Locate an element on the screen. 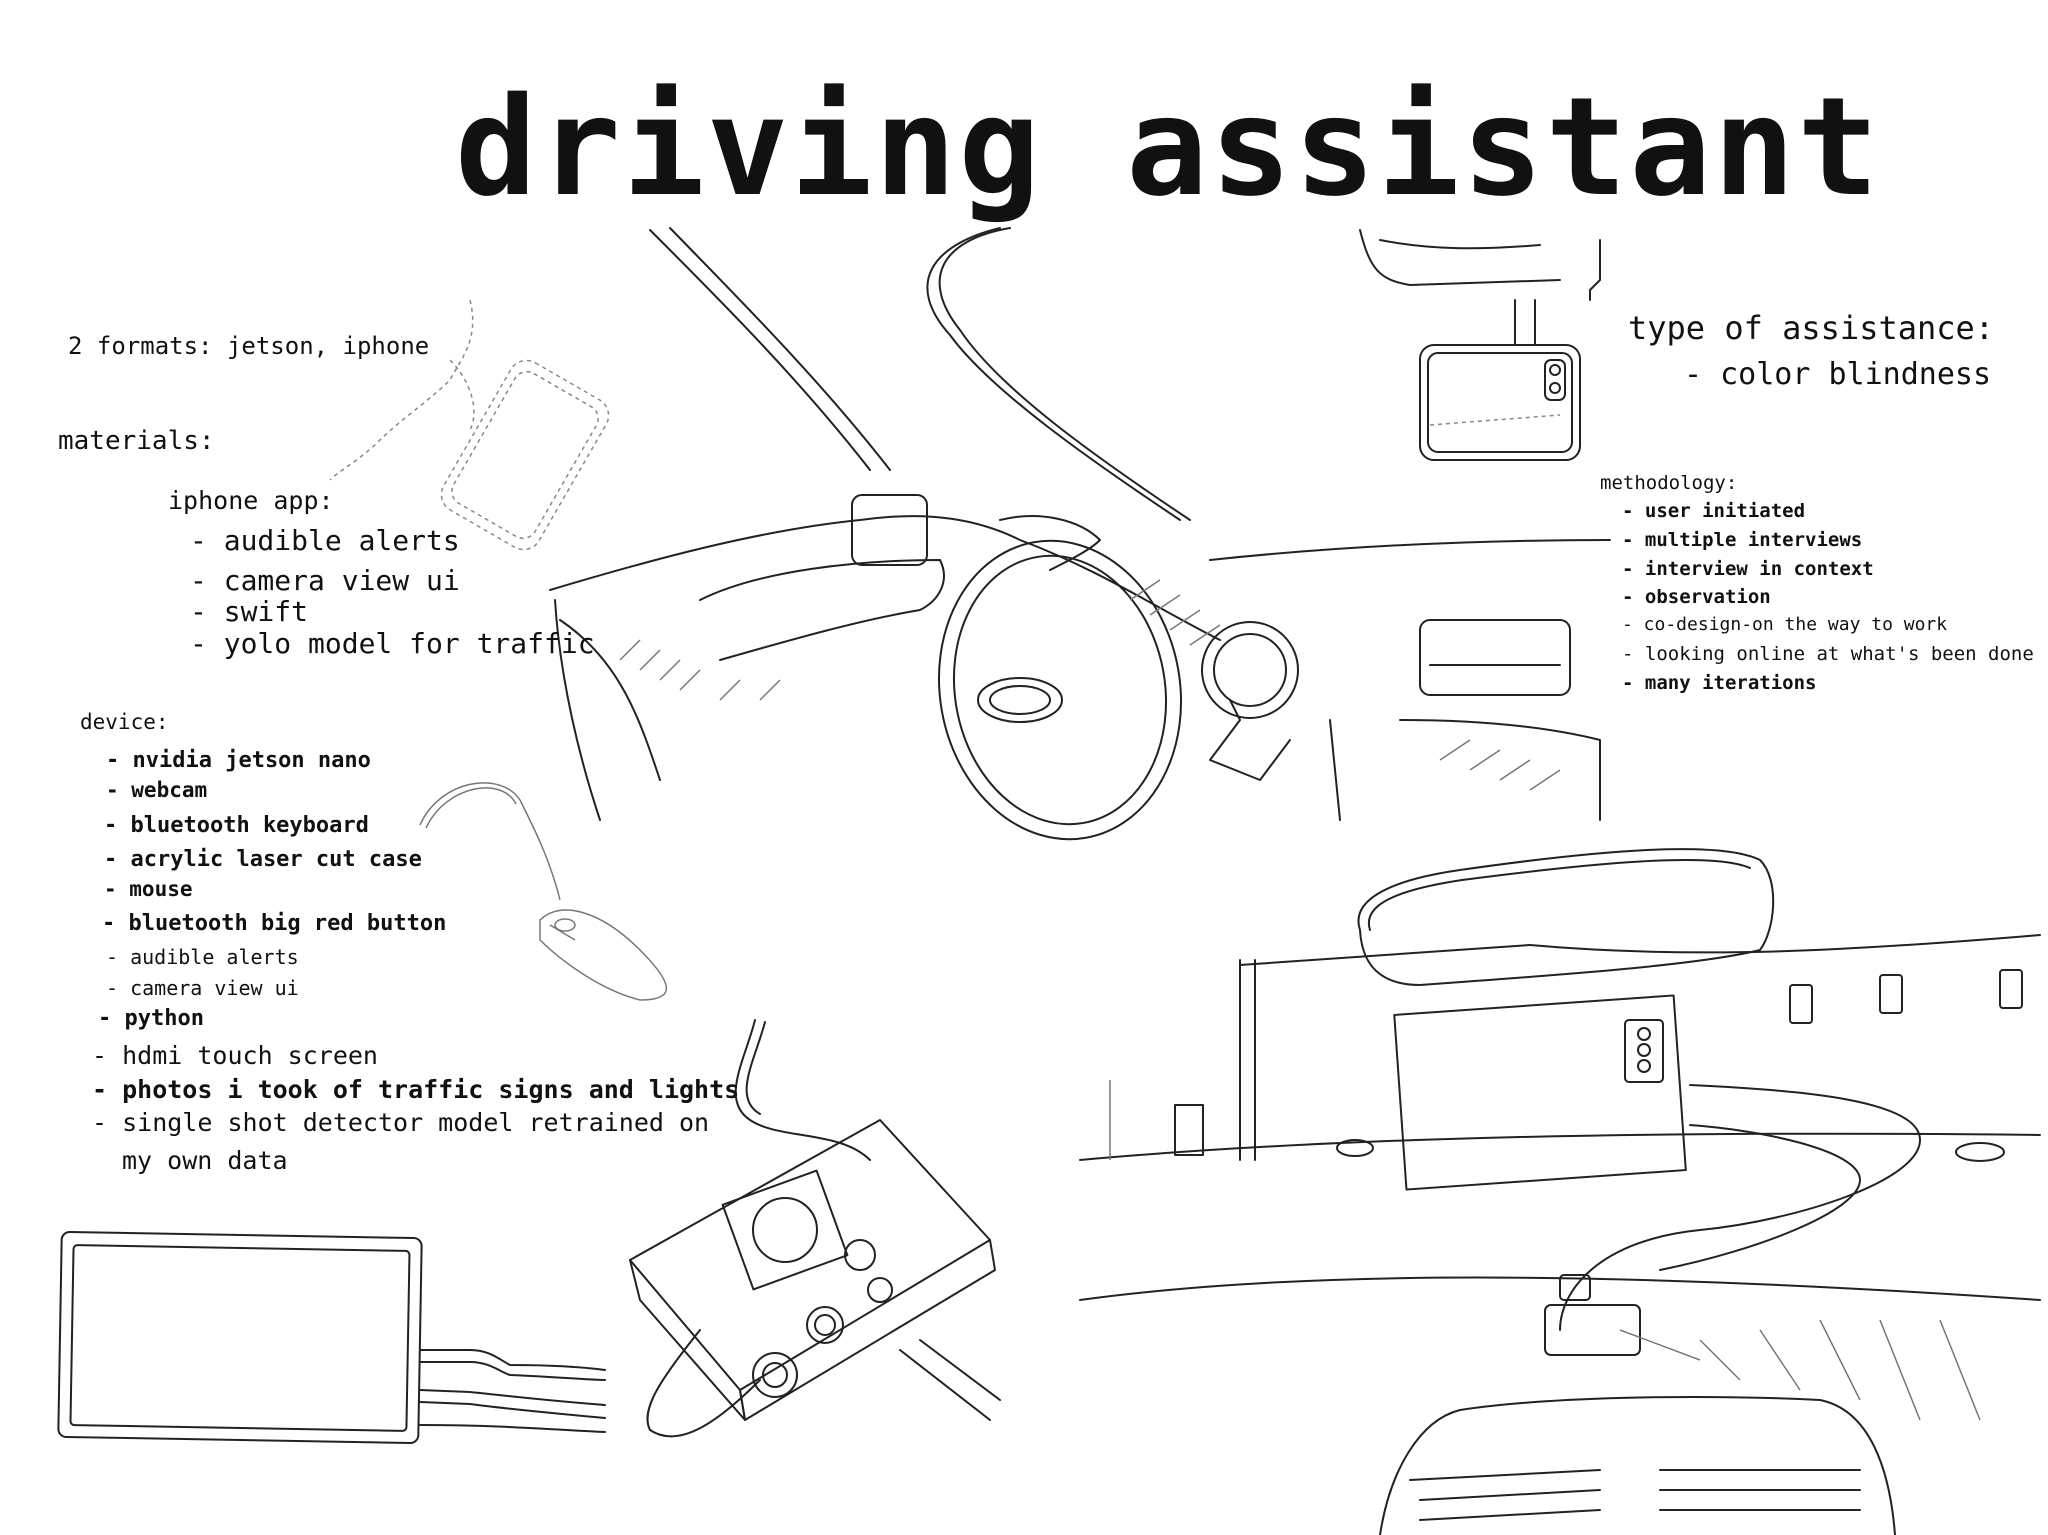 The height and width of the screenshot is (1535, 2048). materials-heading: materials: is located at coordinates (136, 441).